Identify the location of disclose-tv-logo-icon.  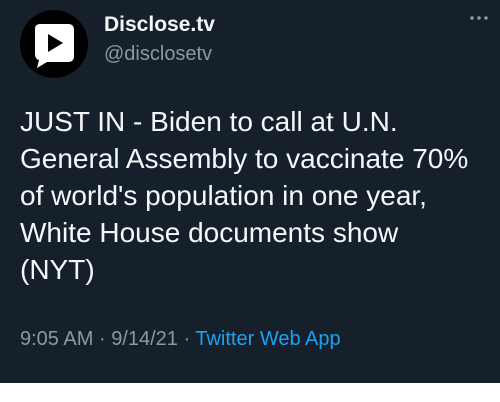
(54, 46).